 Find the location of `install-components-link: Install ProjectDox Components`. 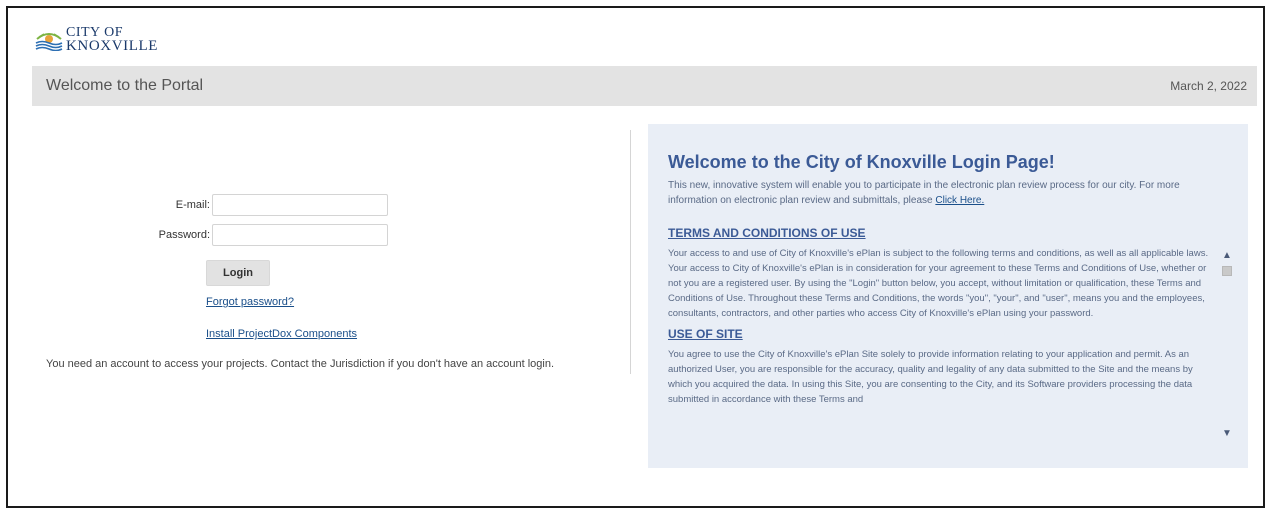

install-components-link: Install ProjectDox Components is located at coordinates (281, 334).